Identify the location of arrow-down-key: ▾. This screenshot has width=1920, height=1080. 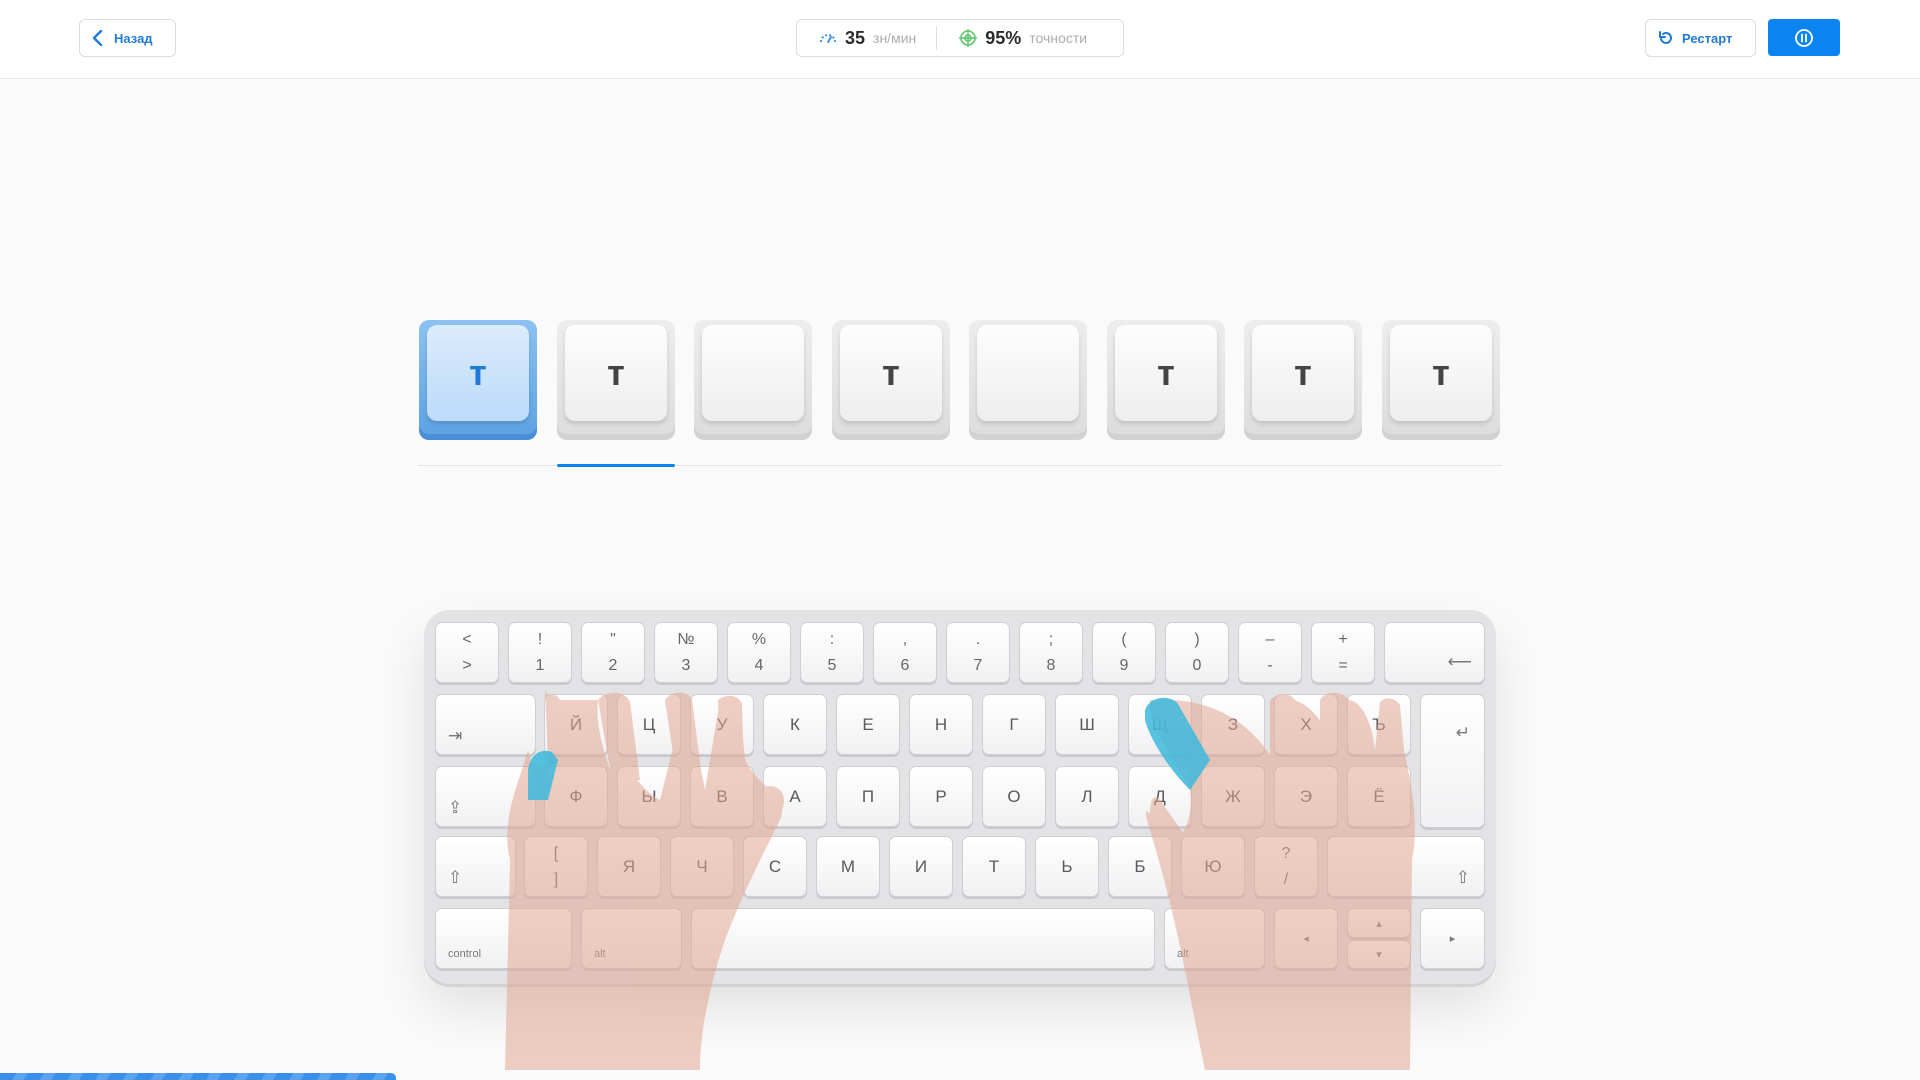
(1379, 954).